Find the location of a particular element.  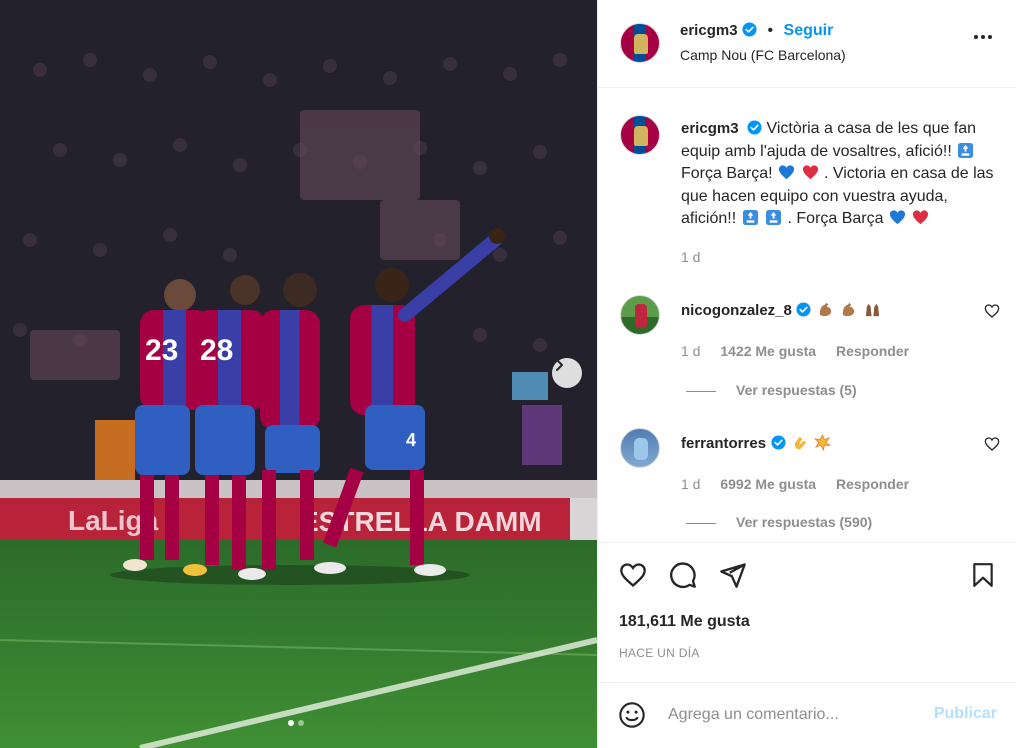

more-options-icon is located at coordinates (983, 37).